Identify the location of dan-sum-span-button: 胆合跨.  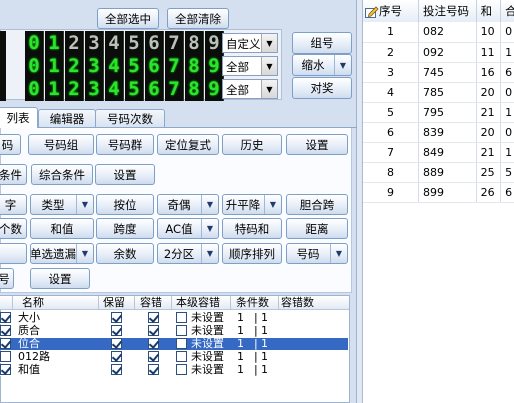
(317, 204).